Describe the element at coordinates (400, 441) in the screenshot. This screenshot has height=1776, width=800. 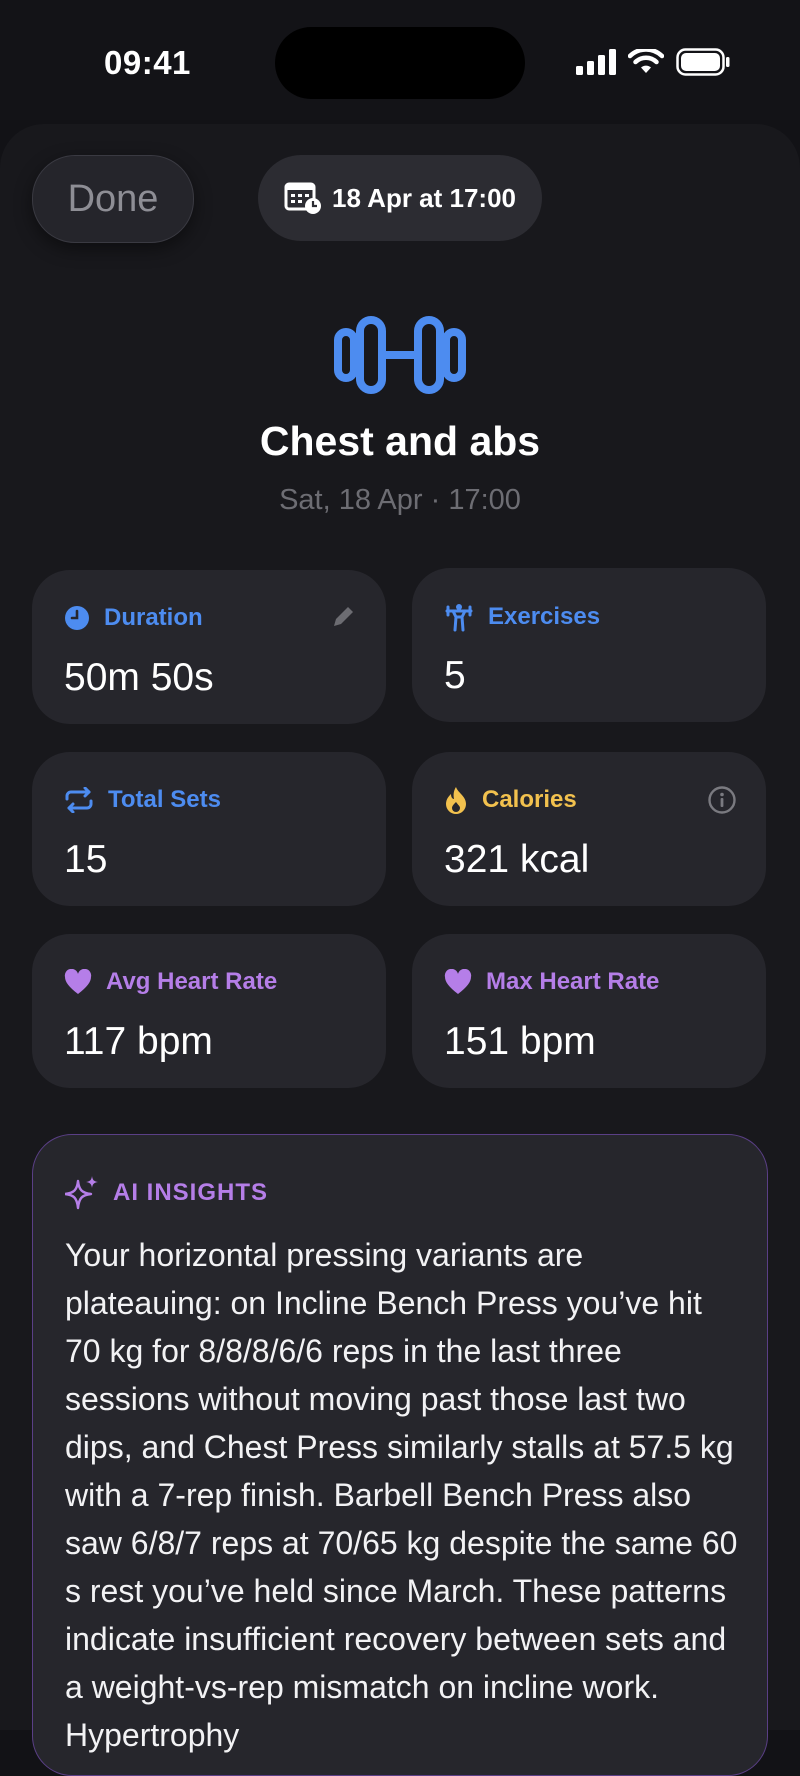
I see `workout-title: Chest and abs` at that location.